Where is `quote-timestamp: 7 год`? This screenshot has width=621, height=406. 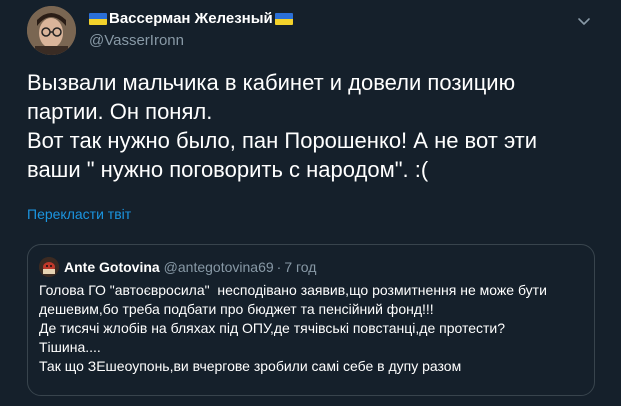
quote-timestamp: 7 год is located at coordinates (300, 267).